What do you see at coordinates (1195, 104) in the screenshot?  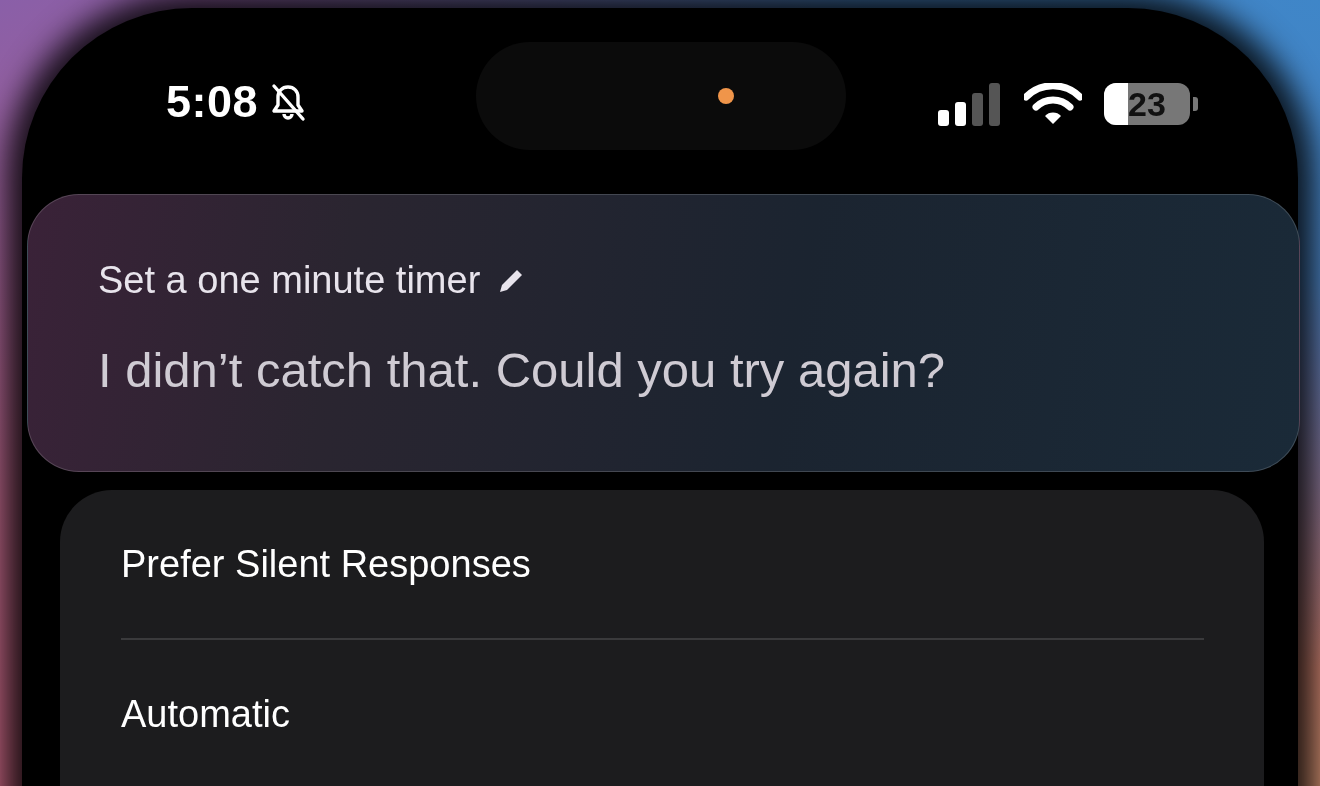 I see `battery-tip` at bounding box center [1195, 104].